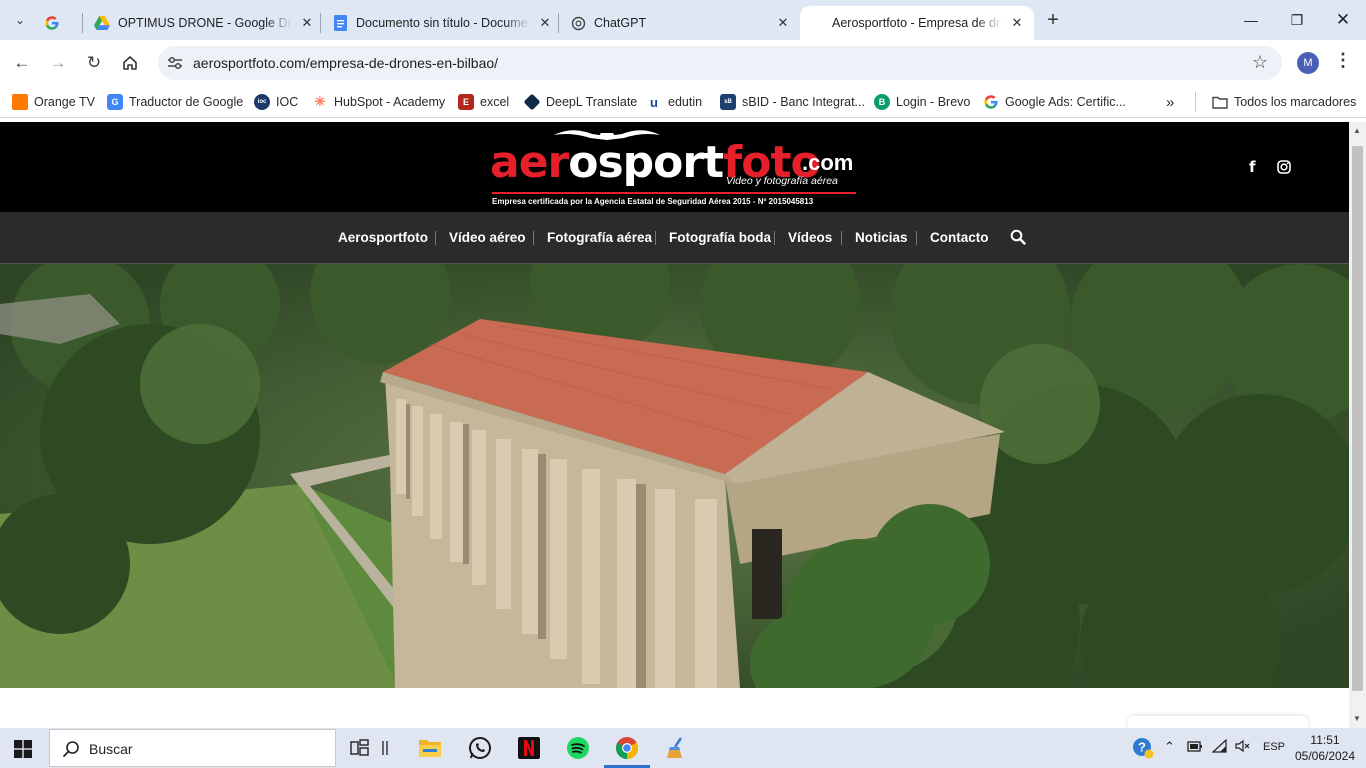 The image size is (1366, 768). I want to click on spotify-icon, so click(578, 748).